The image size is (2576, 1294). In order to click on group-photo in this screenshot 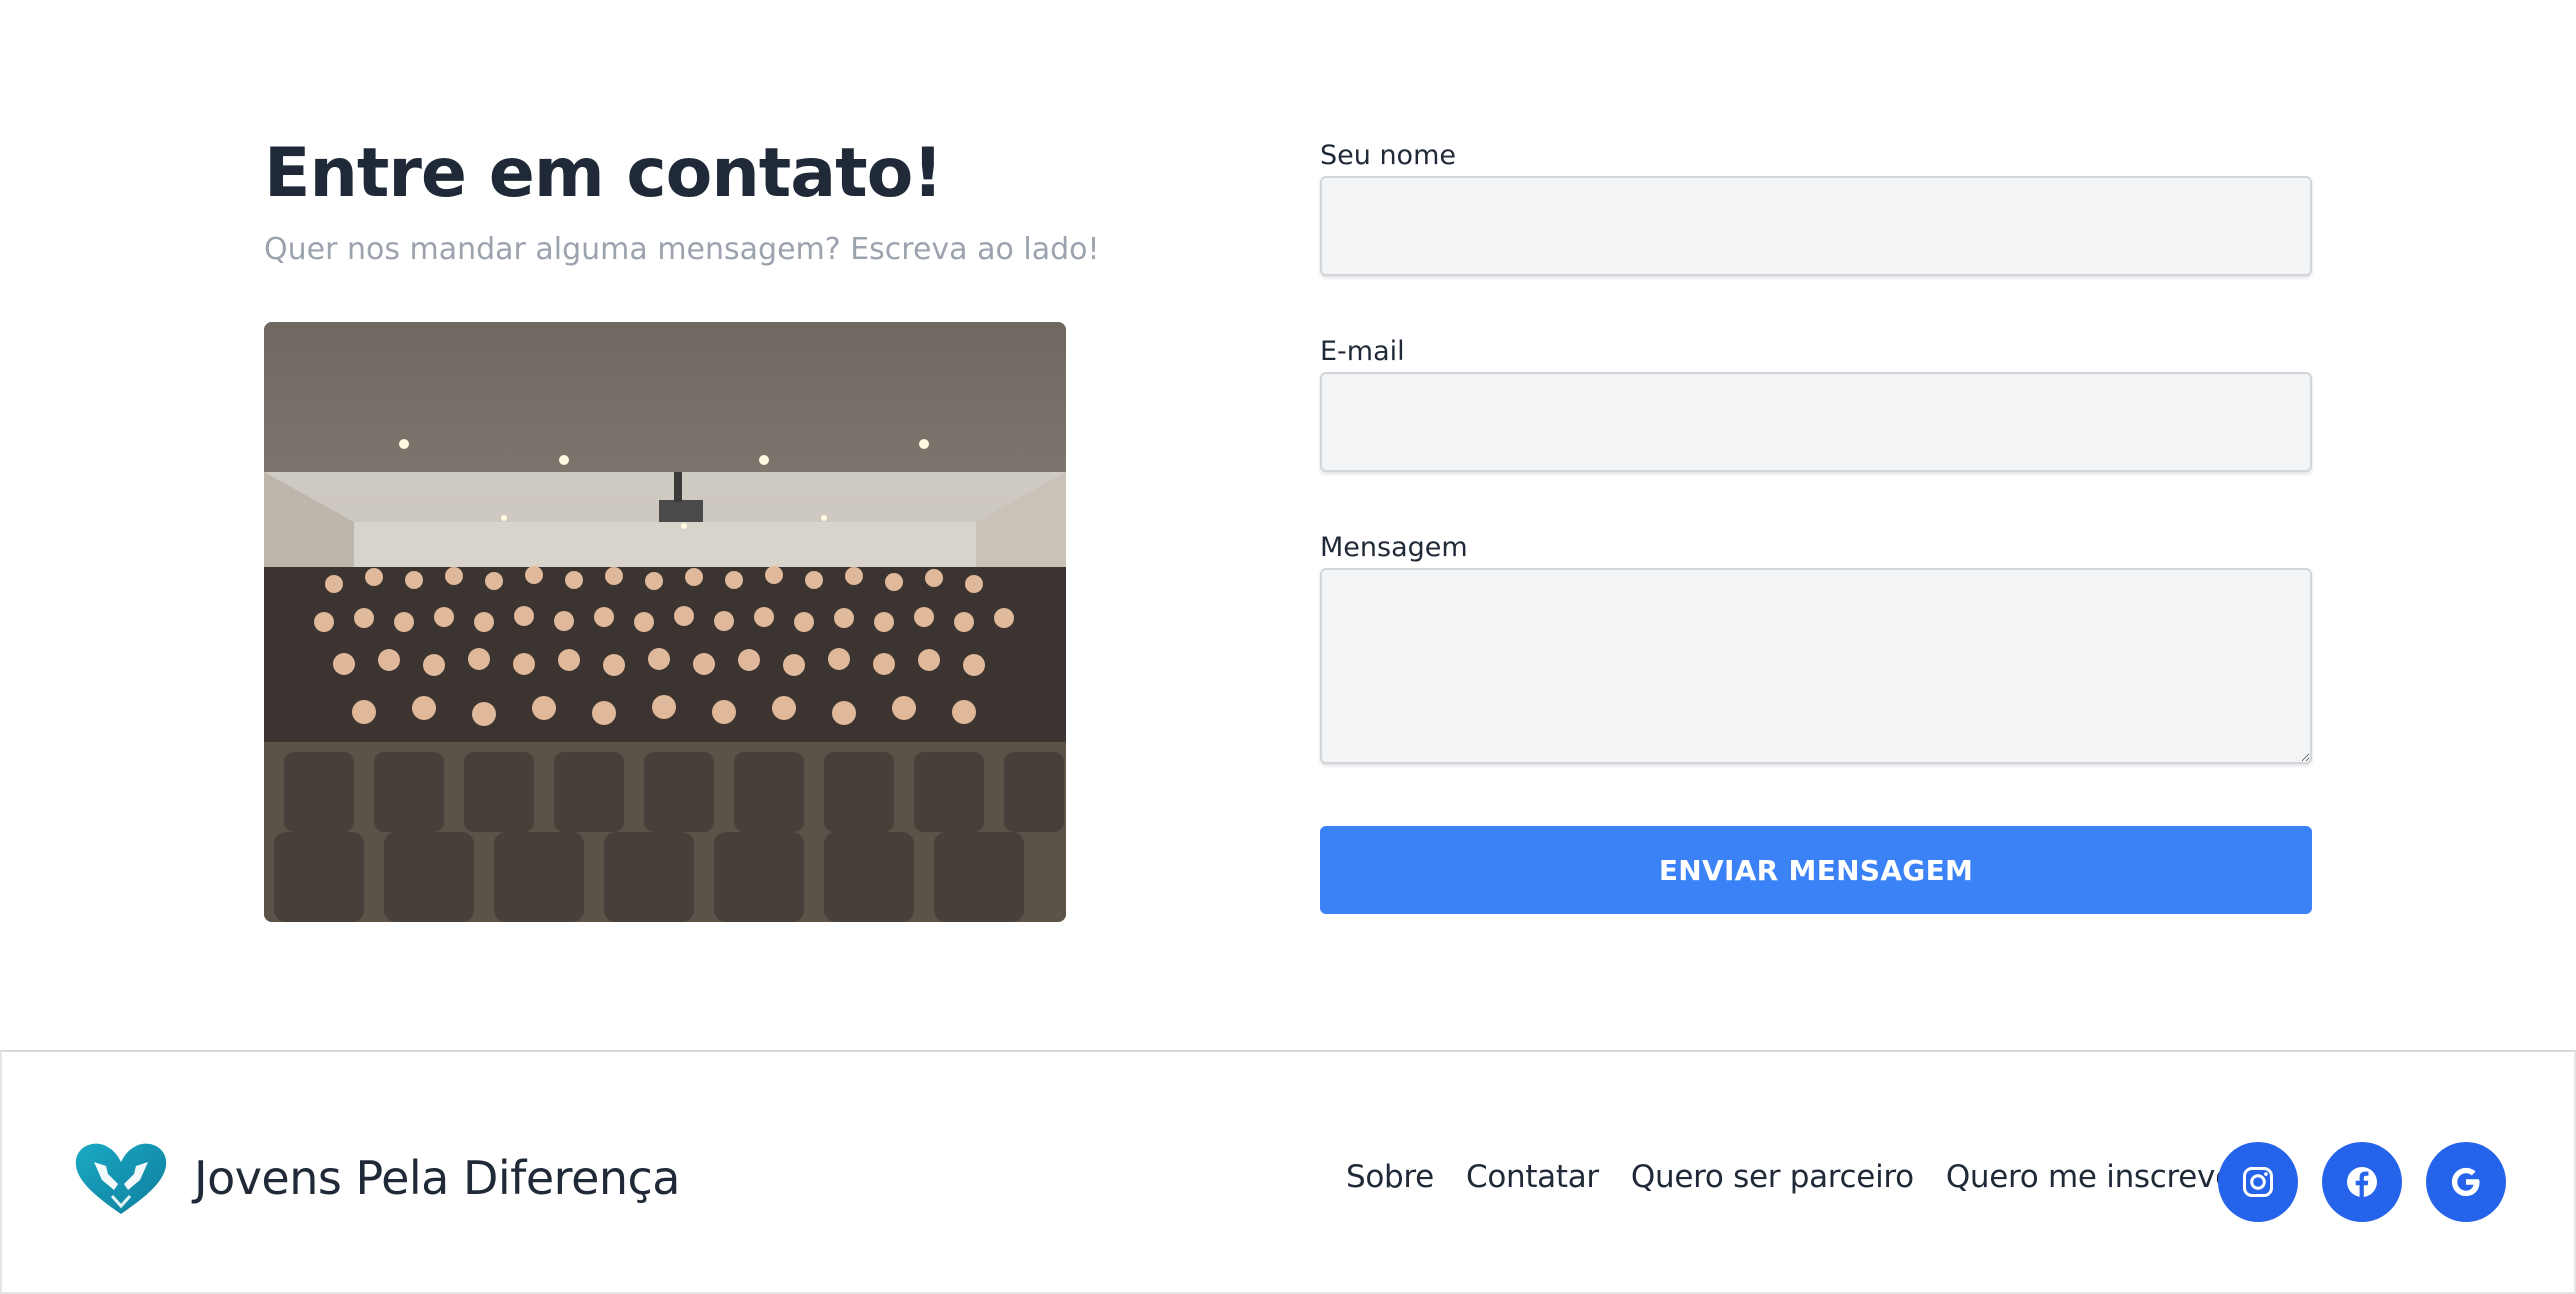, I will do `click(665, 622)`.